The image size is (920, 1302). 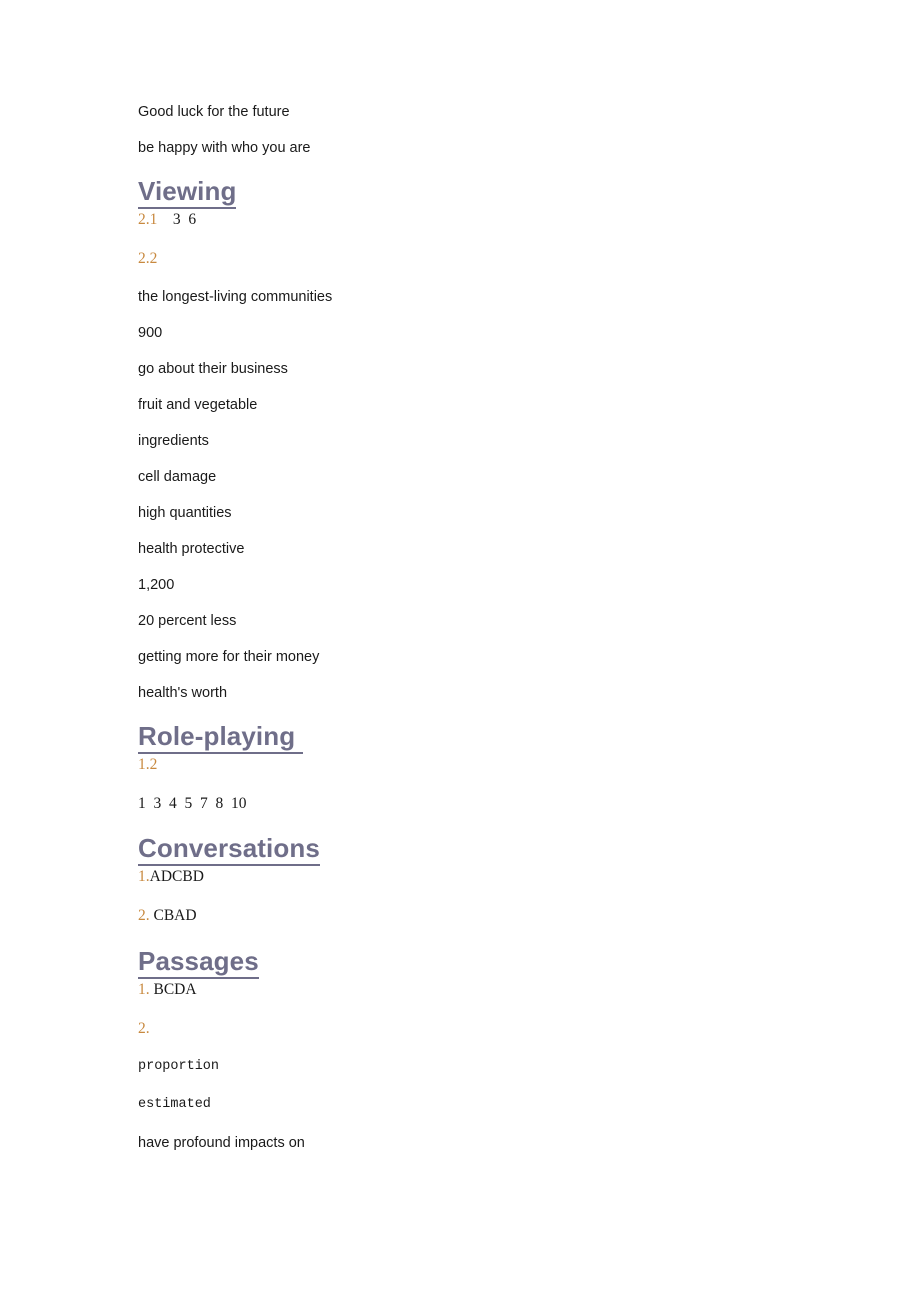 I want to click on paragraph-number-sequence: 1 3 4 5 7 8 10, so click(x=192, y=803).